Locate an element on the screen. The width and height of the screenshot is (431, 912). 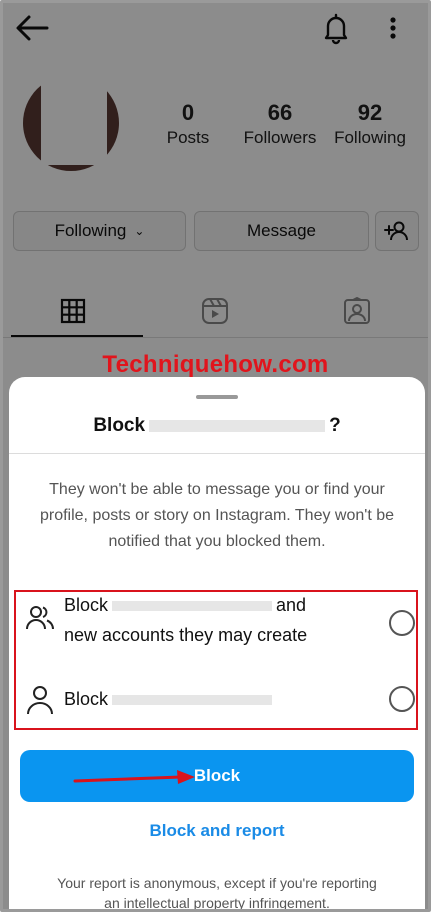
option1-suffix: and is located at coordinates (291, 605).